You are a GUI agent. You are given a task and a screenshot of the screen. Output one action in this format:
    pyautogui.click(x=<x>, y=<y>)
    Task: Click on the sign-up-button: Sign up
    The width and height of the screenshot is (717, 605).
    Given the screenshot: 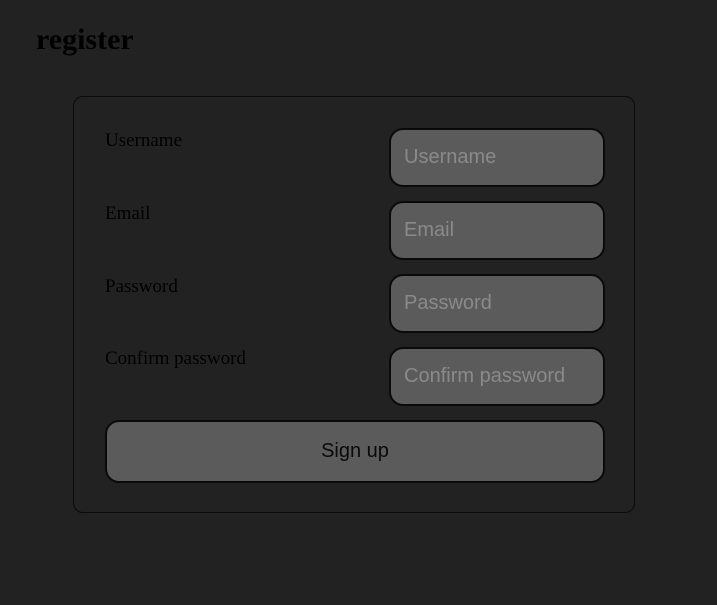 What is the action you would take?
    pyautogui.click(x=355, y=451)
    